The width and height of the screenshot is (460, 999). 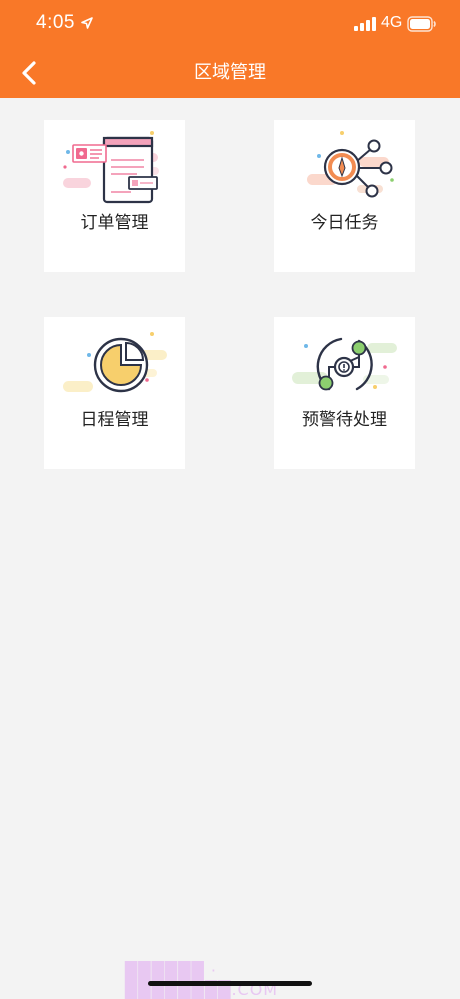 What do you see at coordinates (365, 24) in the screenshot?
I see `signal-icon` at bounding box center [365, 24].